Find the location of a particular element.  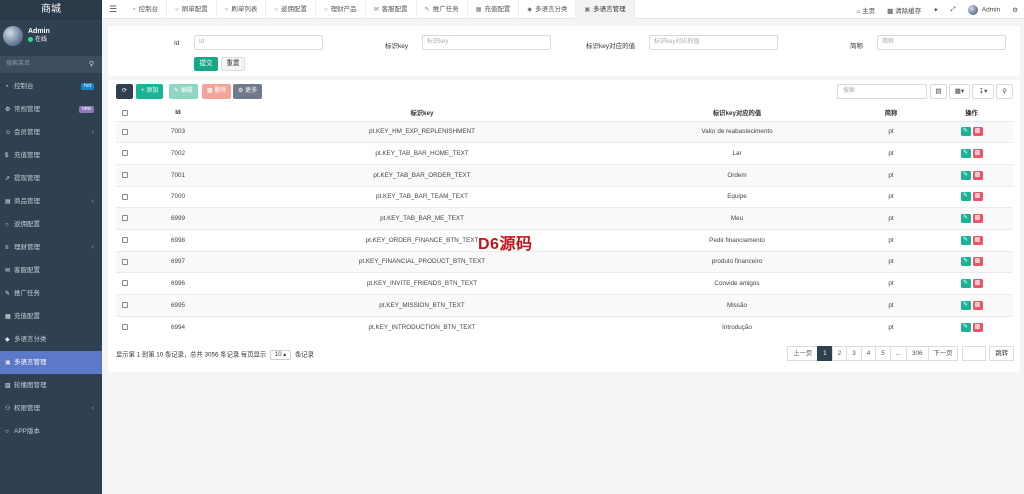

page-button: 3 is located at coordinates (854, 353).